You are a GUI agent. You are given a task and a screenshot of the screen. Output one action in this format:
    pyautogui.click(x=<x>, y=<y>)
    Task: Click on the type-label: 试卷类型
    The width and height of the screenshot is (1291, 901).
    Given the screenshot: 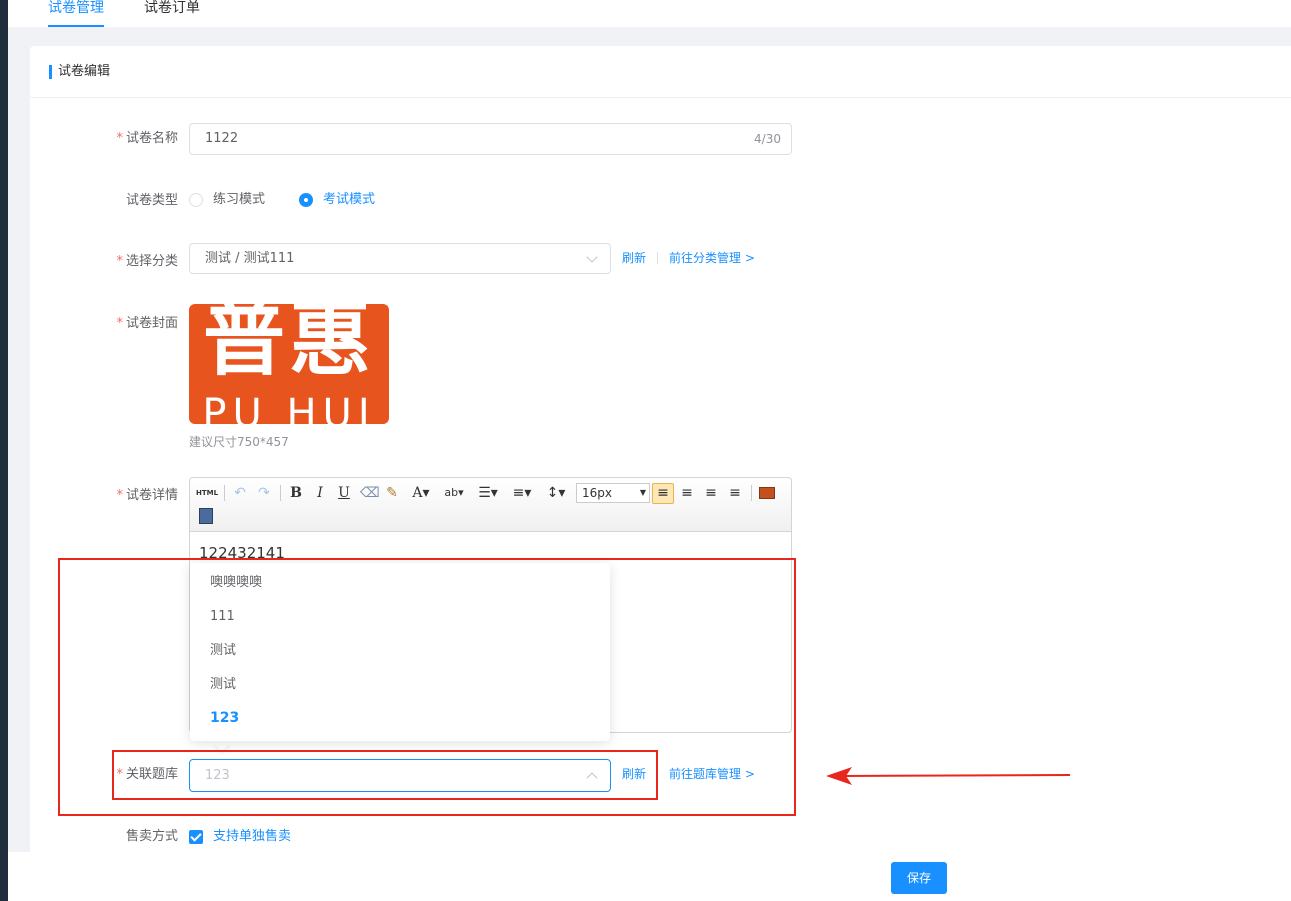 What is the action you would take?
    pyautogui.click(x=151, y=200)
    